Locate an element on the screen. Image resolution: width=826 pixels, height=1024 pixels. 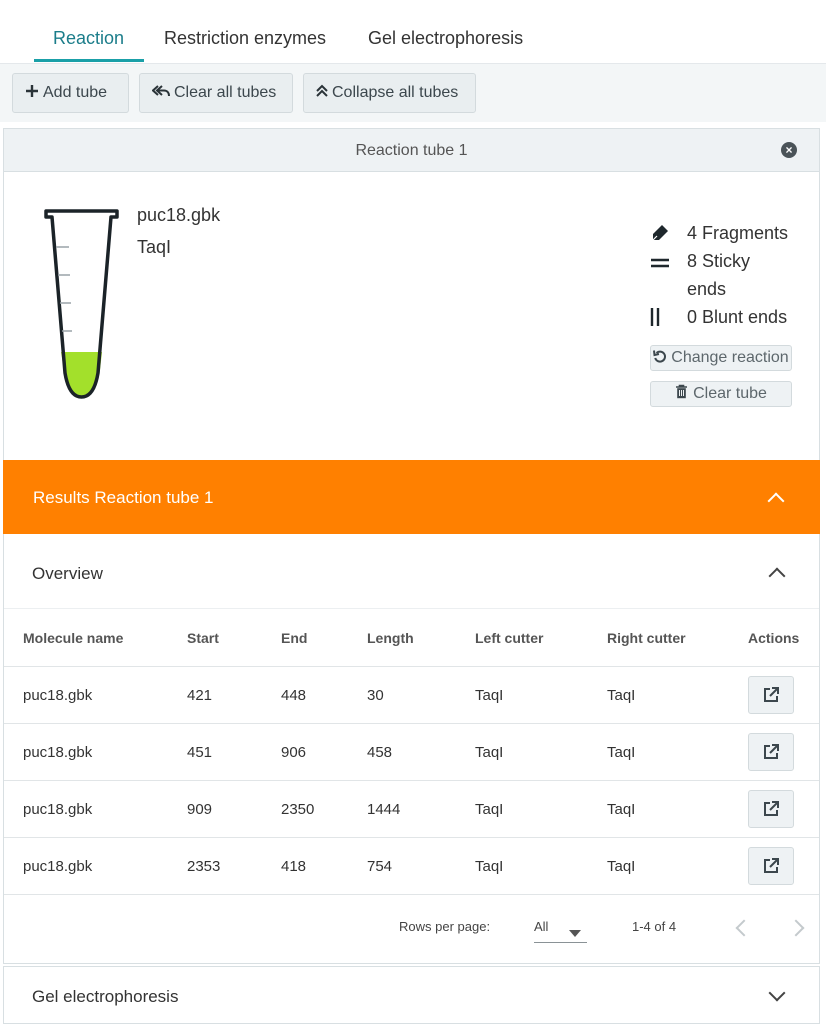
col-left-cutter: Left cutter is located at coordinates (541, 638).